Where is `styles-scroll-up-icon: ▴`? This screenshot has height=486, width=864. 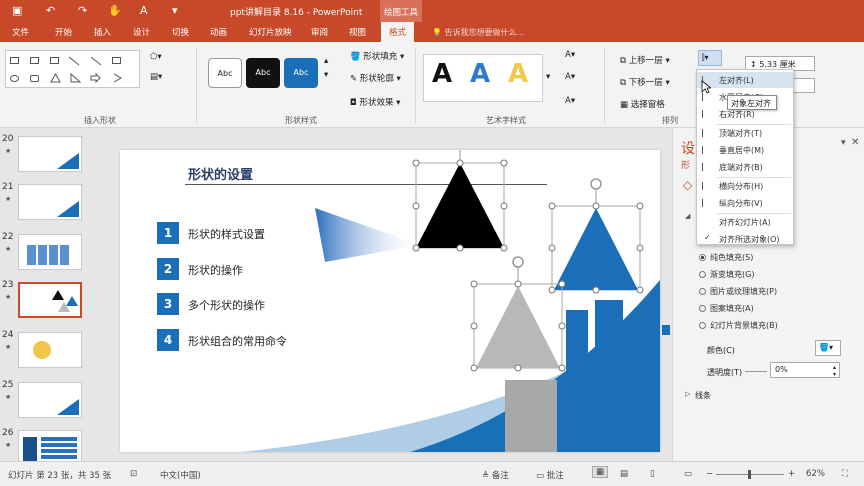
styles-scroll-up-icon: ▴ is located at coordinates (326, 61).